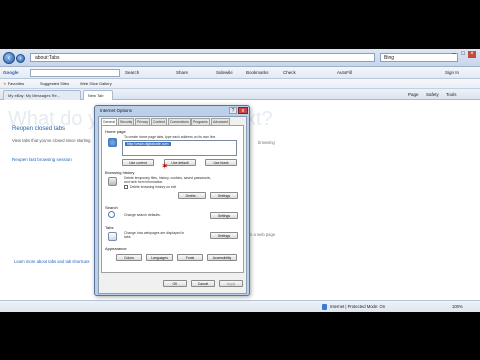 The image size is (480, 360). Describe the element at coordinates (112, 181) in the screenshot. I see `history-icon` at that location.